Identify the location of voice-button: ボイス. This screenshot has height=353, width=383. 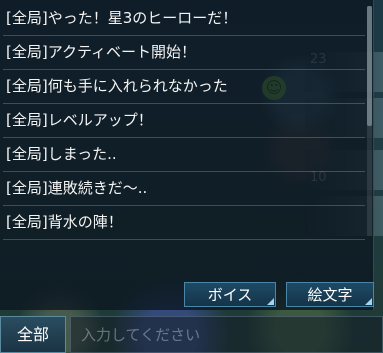
(230, 294).